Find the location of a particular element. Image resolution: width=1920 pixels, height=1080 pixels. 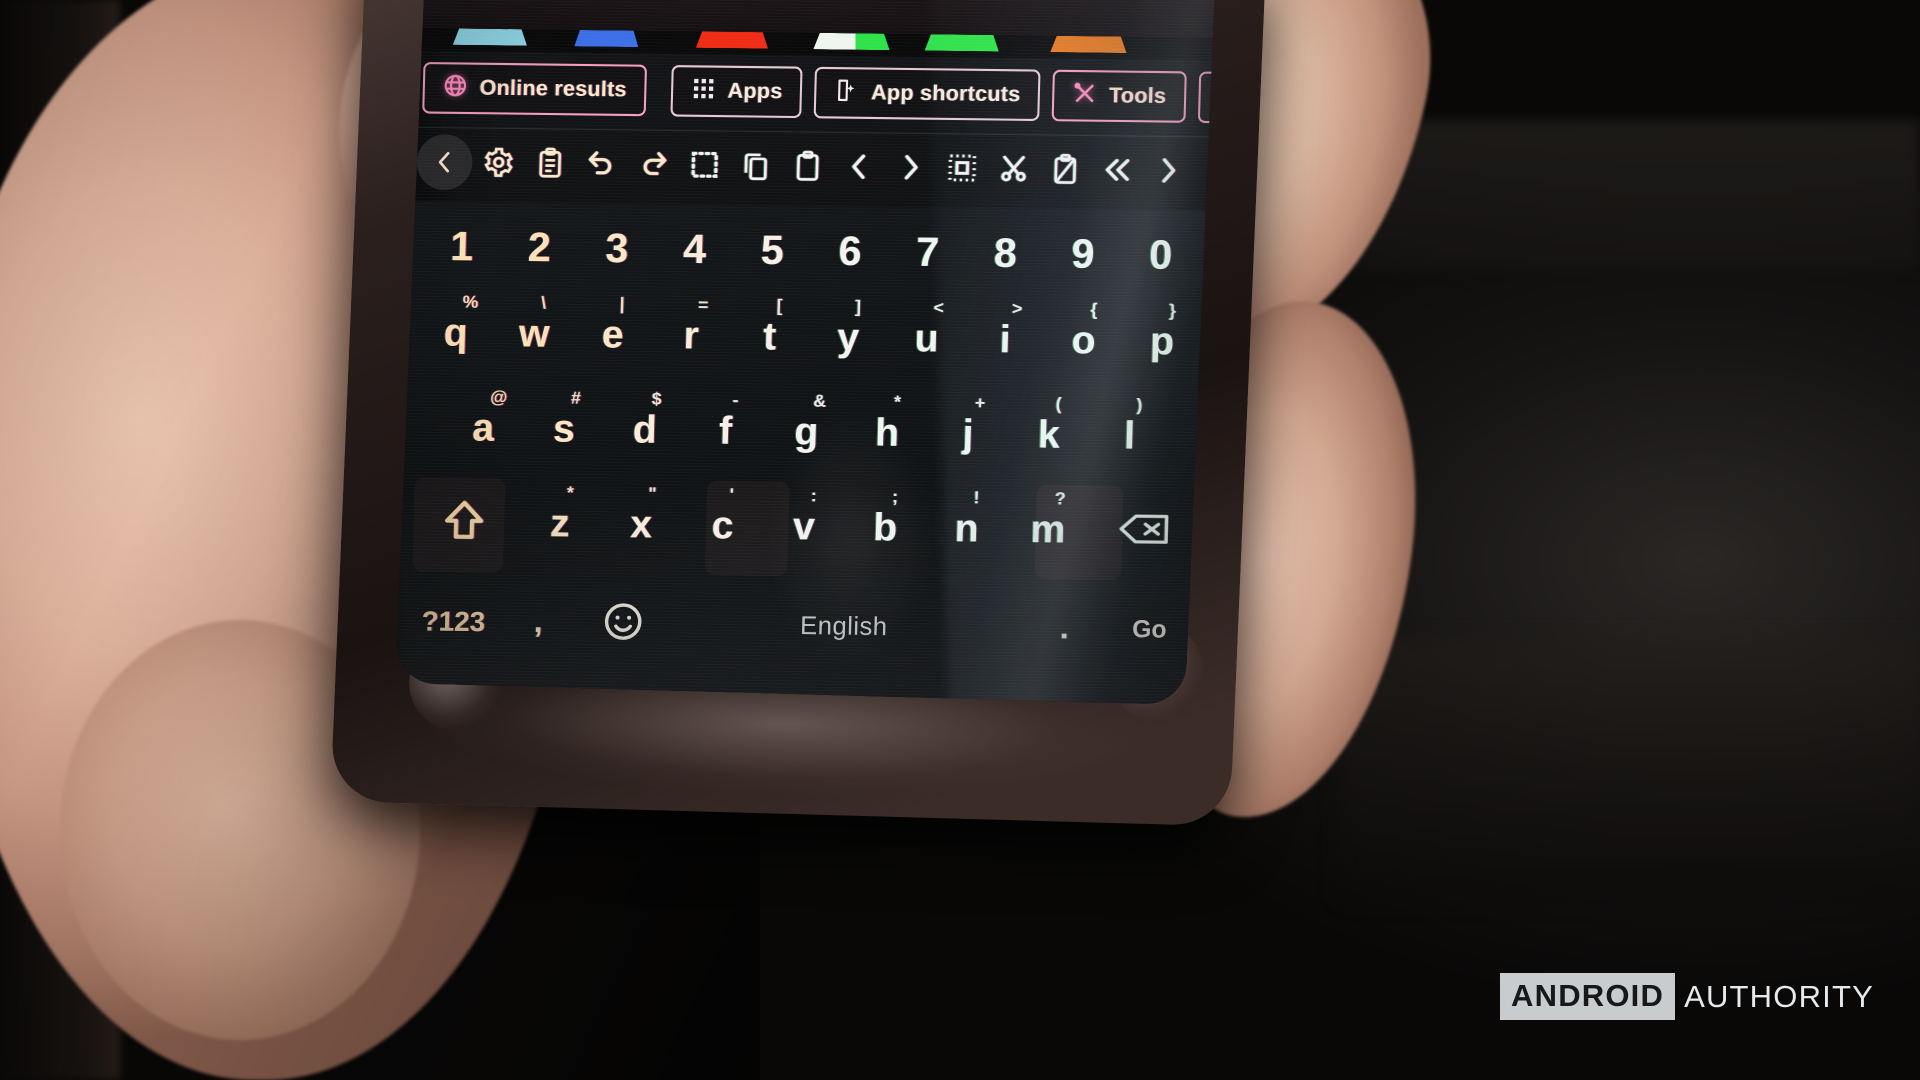

key-i: > i is located at coordinates (1005, 340).